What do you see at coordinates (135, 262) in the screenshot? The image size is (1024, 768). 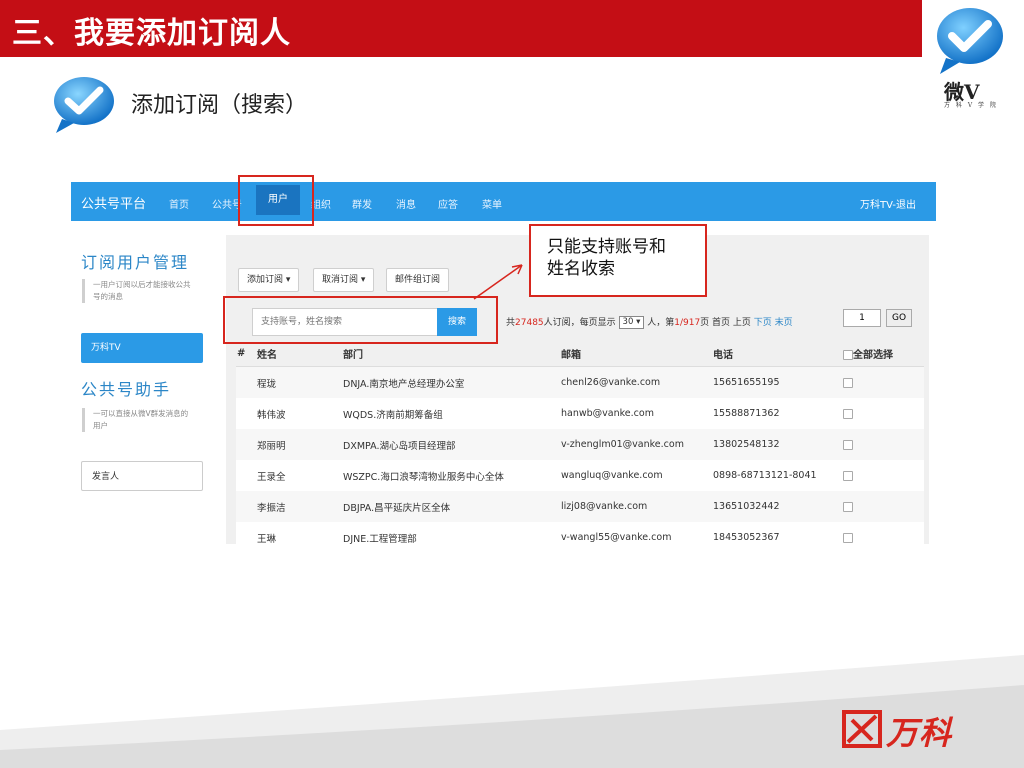 I see `sidebar-title-subscribers: 订阅用户管理` at bounding box center [135, 262].